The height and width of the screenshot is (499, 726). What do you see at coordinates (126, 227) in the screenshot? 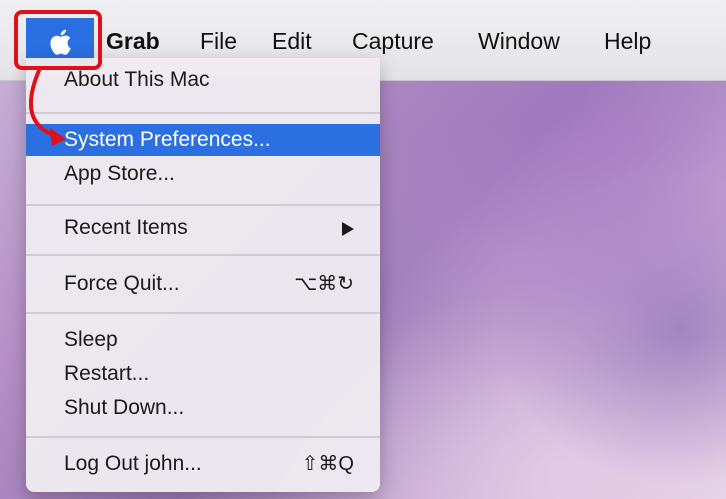
I see `menu-item-label: Recent Items` at bounding box center [126, 227].